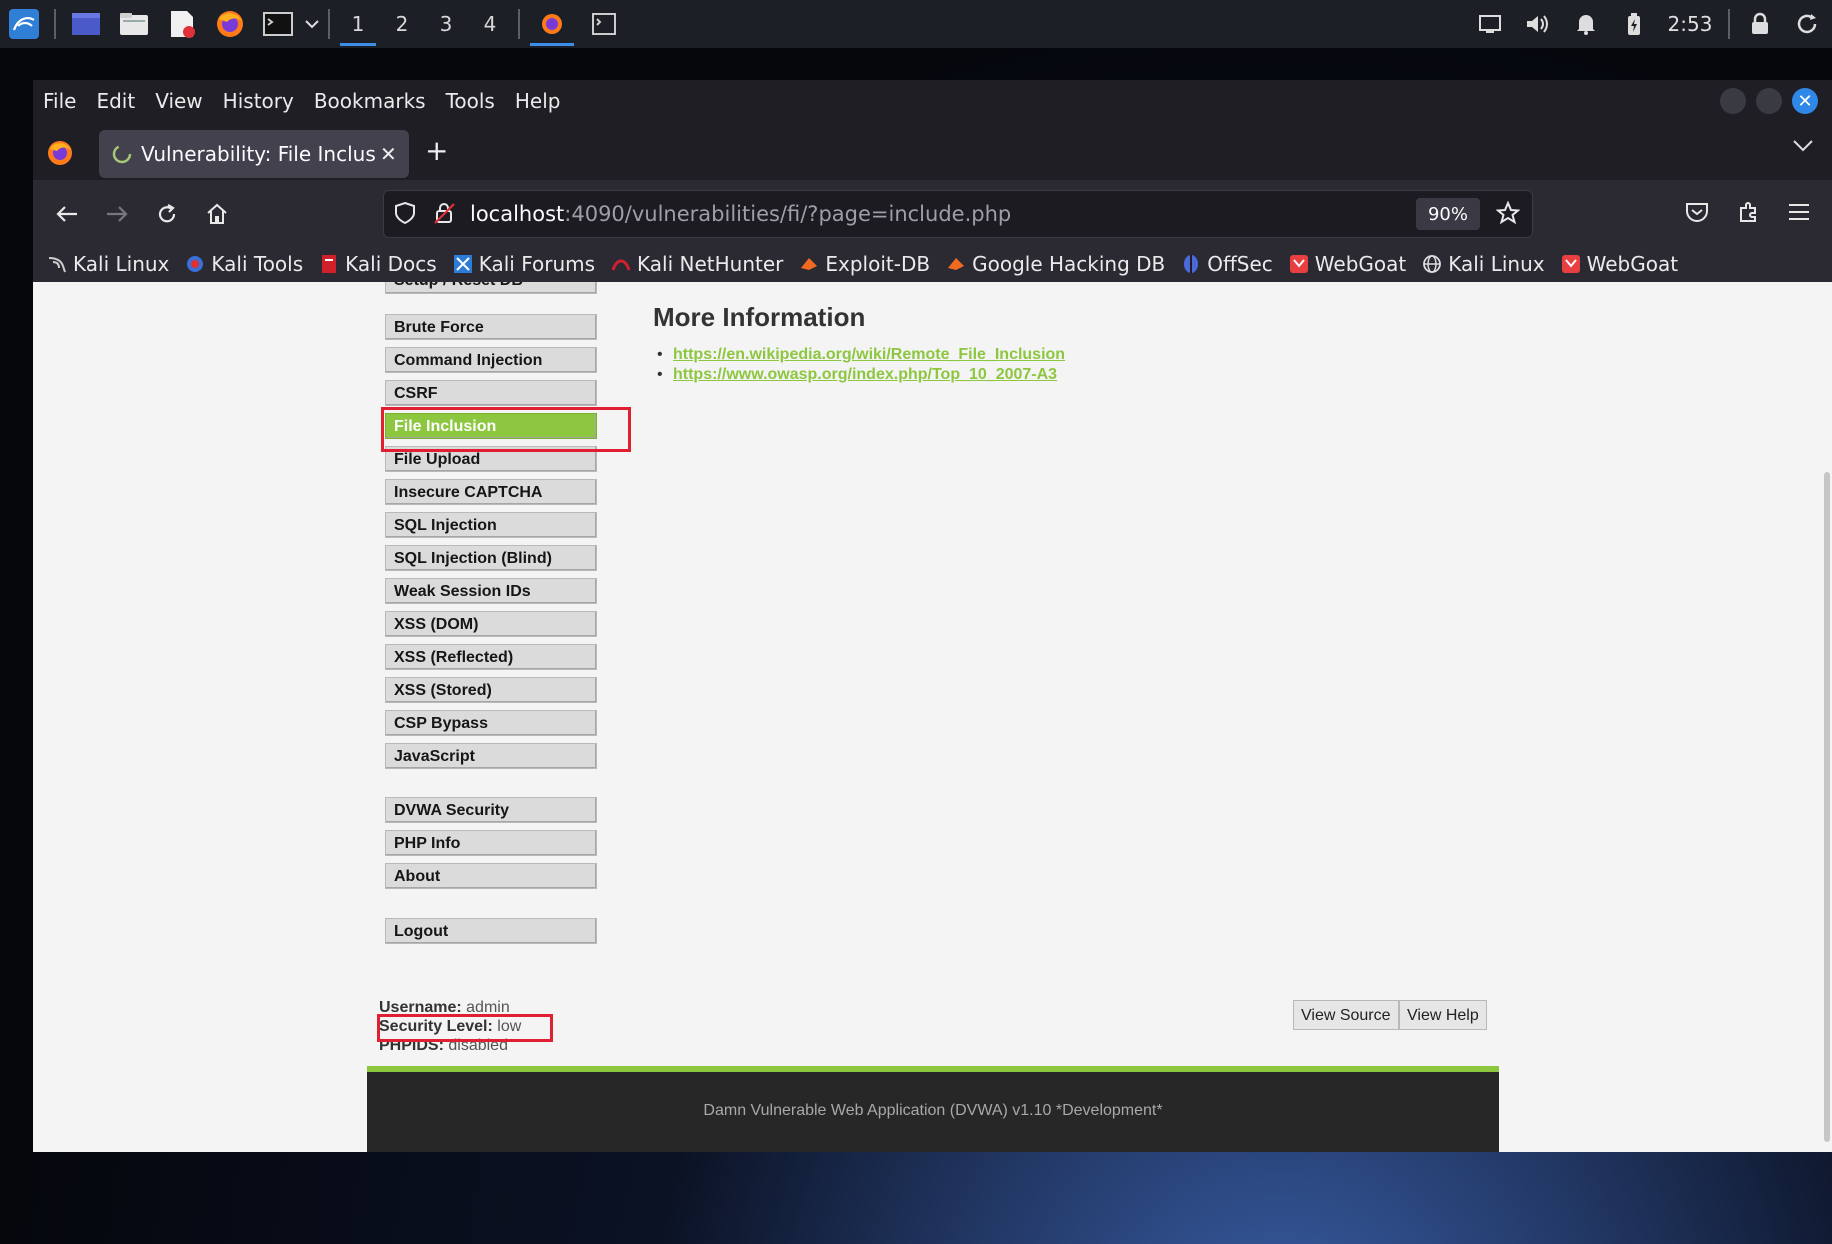 This screenshot has width=1832, height=1244. Describe the element at coordinates (378, 264) in the screenshot. I see `bookmark-kali-docs: Kali Docs` at that location.